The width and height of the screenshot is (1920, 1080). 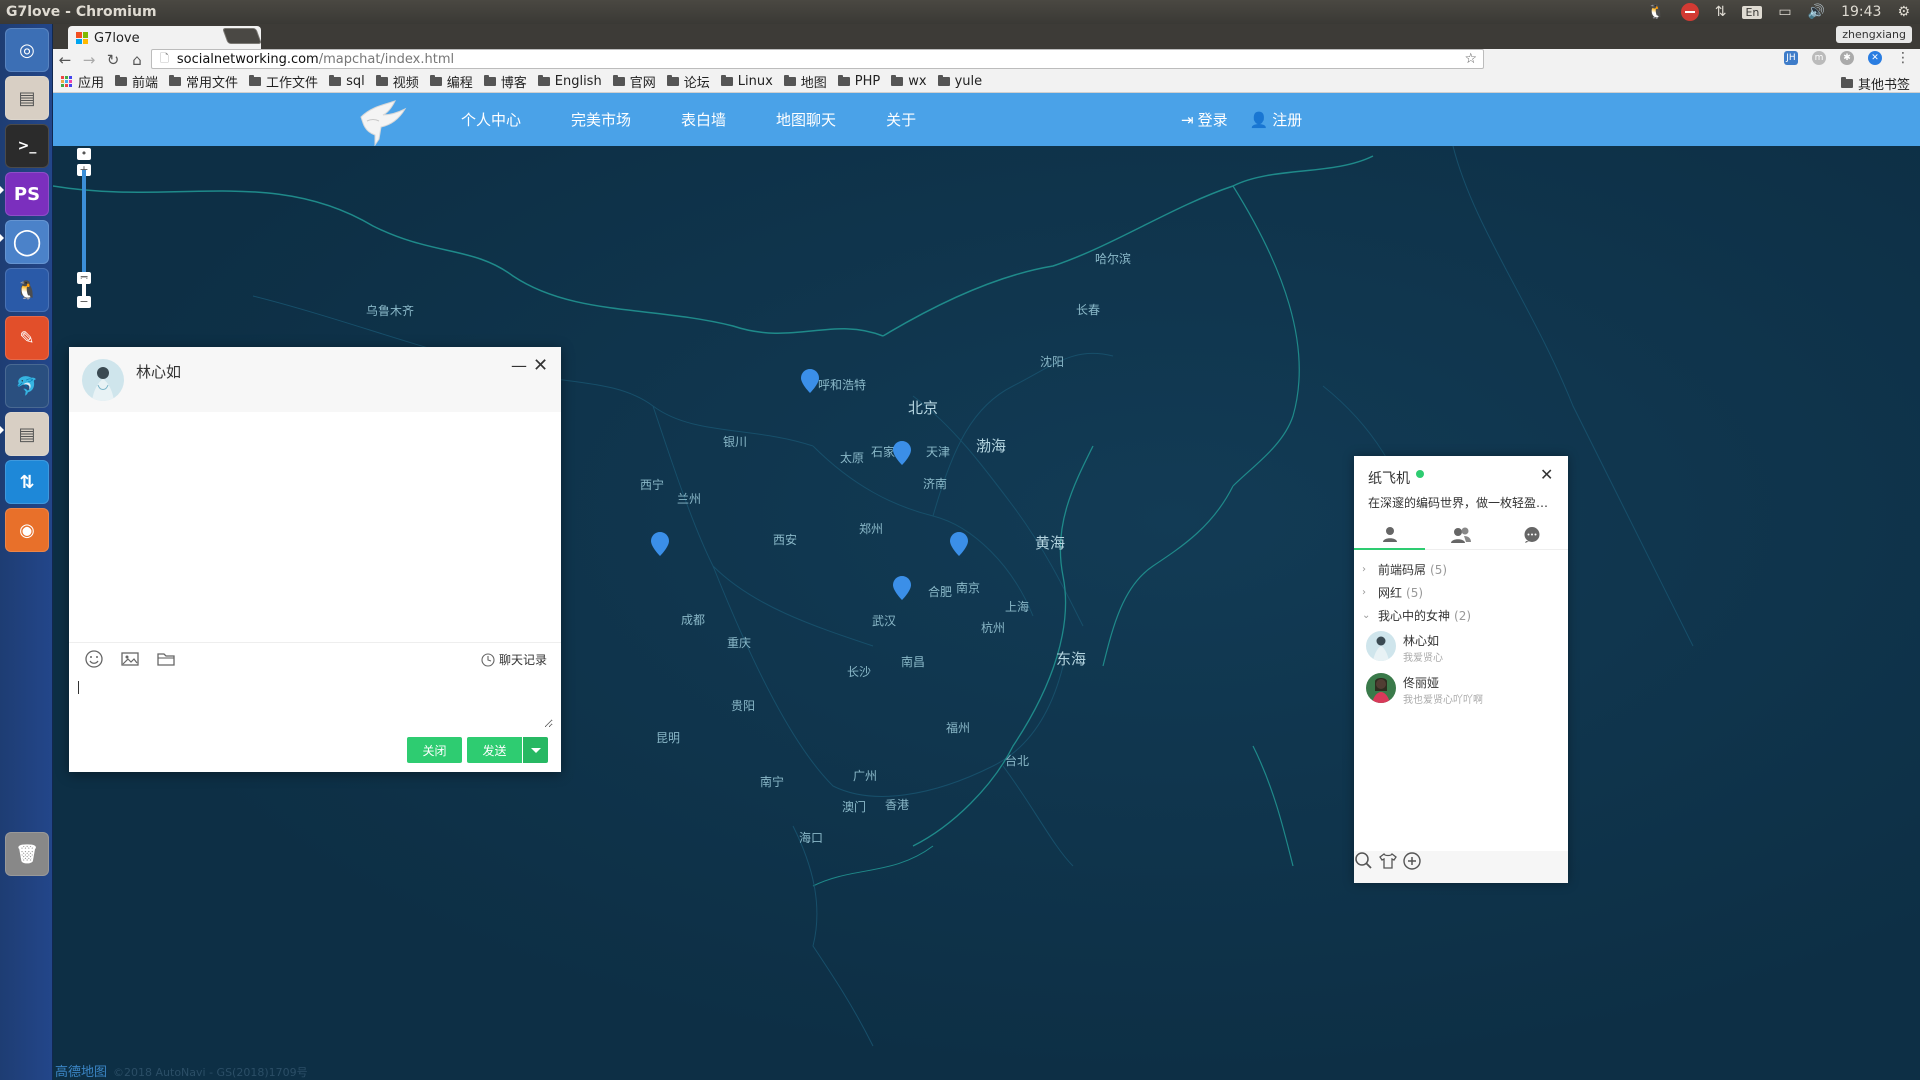 I want to click on bookmark-folder: 工作文件, so click(x=283, y=81).